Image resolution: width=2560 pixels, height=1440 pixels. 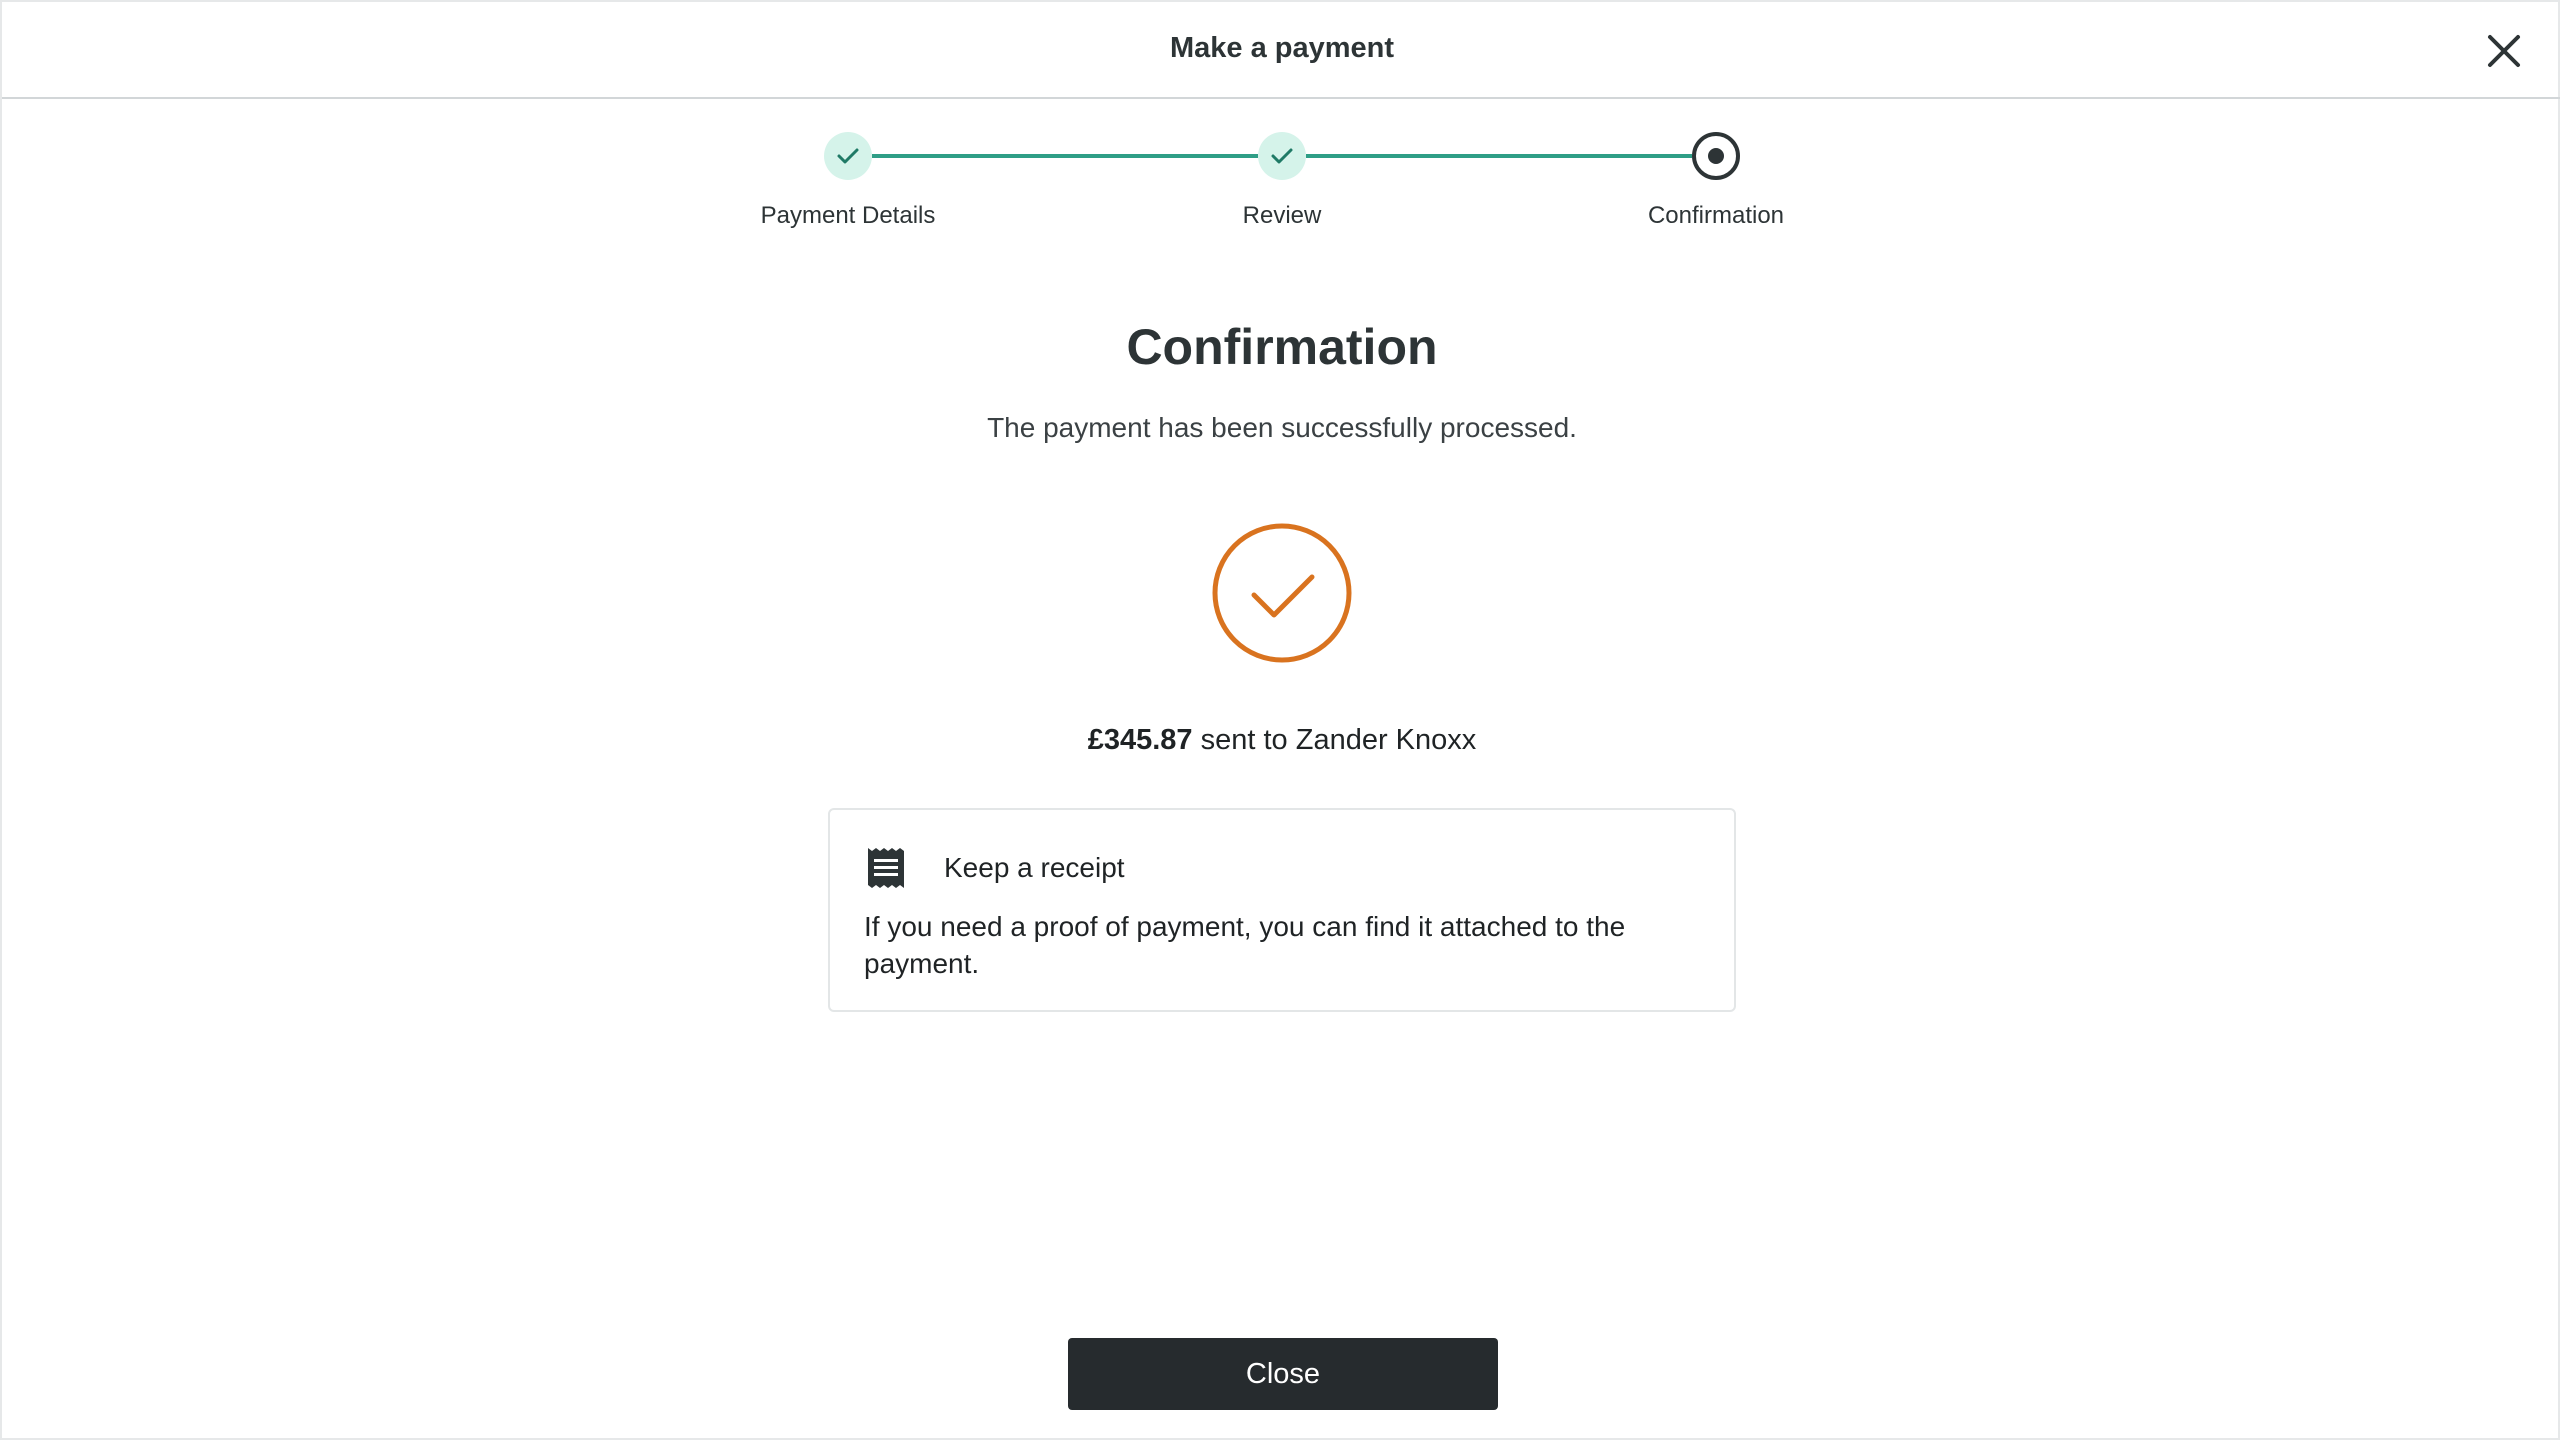 I want to click on step-review-check-icon, so click(x=1282, y=156).